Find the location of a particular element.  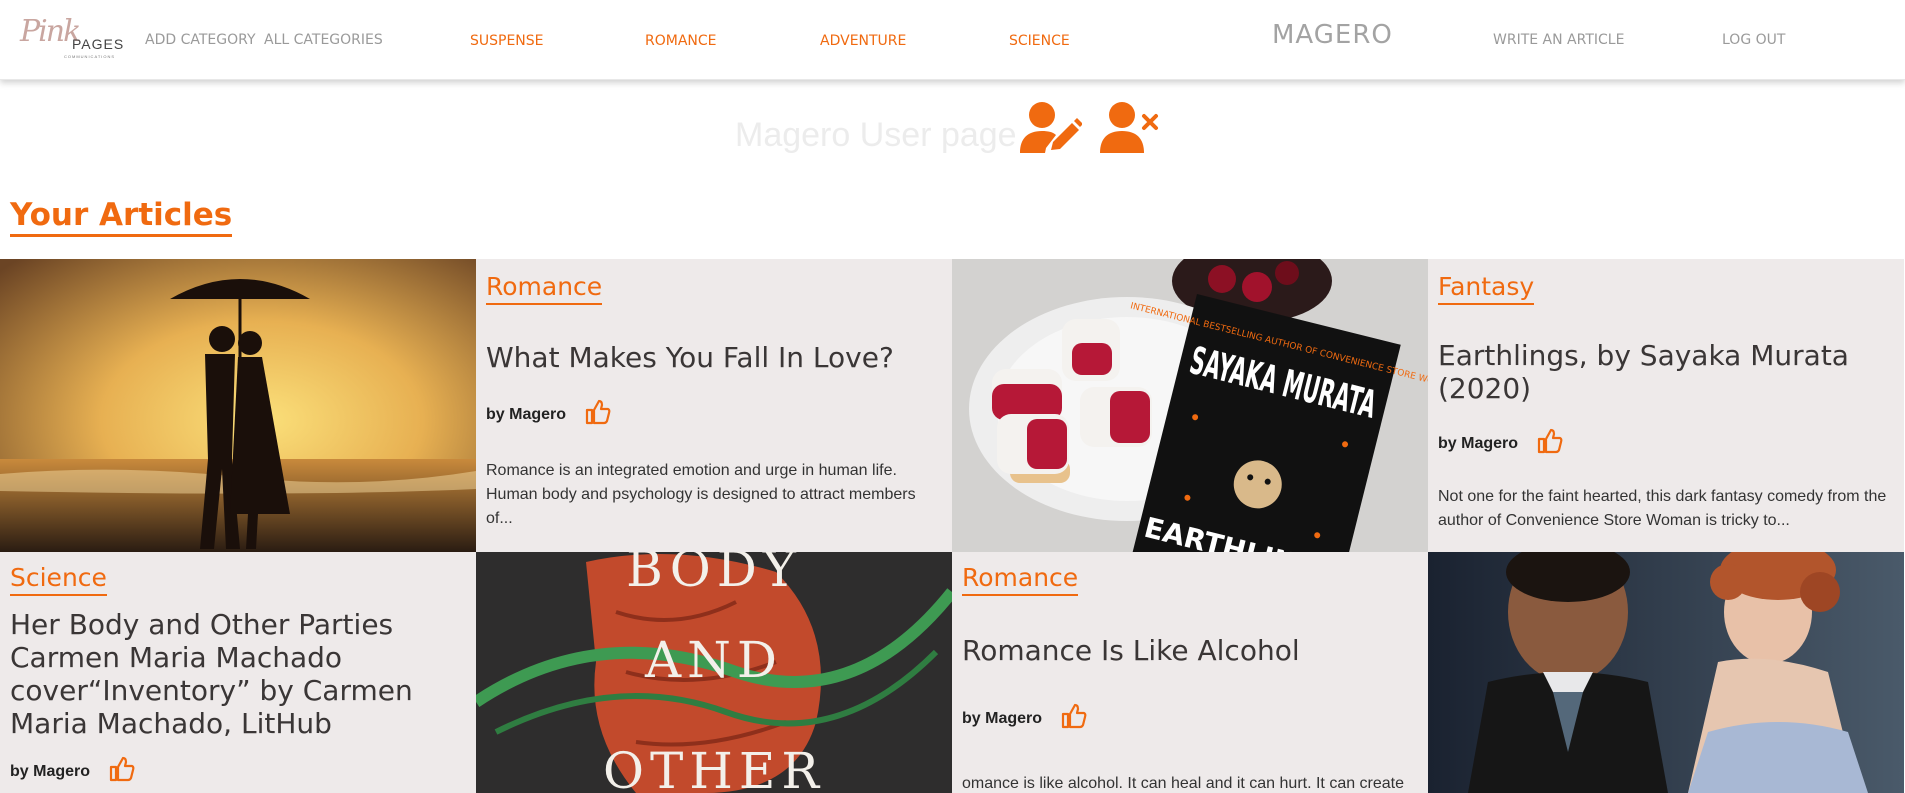

article-image-period-drama is located at coordinates (1666, 672).